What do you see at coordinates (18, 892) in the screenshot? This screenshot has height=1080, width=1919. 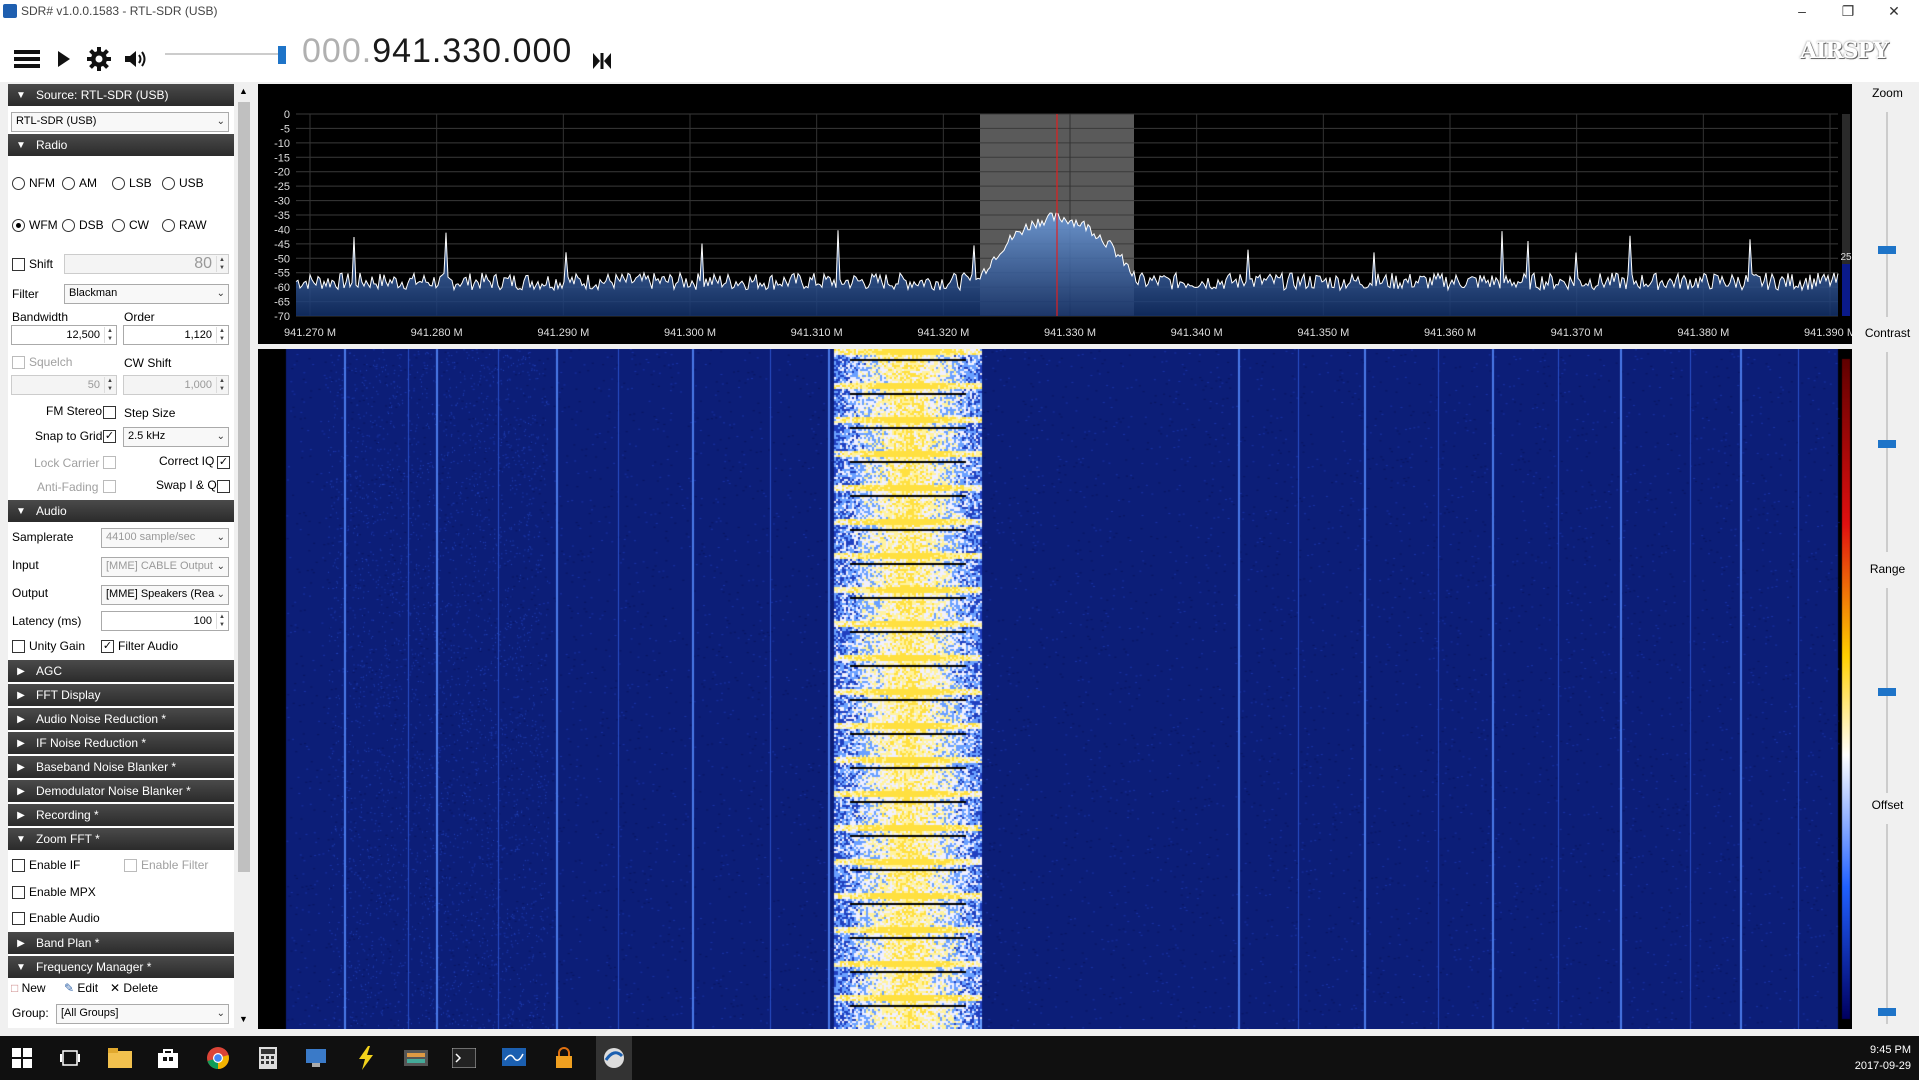 I see `enable-mpx-checkbox` at bounding box center [18, 892].